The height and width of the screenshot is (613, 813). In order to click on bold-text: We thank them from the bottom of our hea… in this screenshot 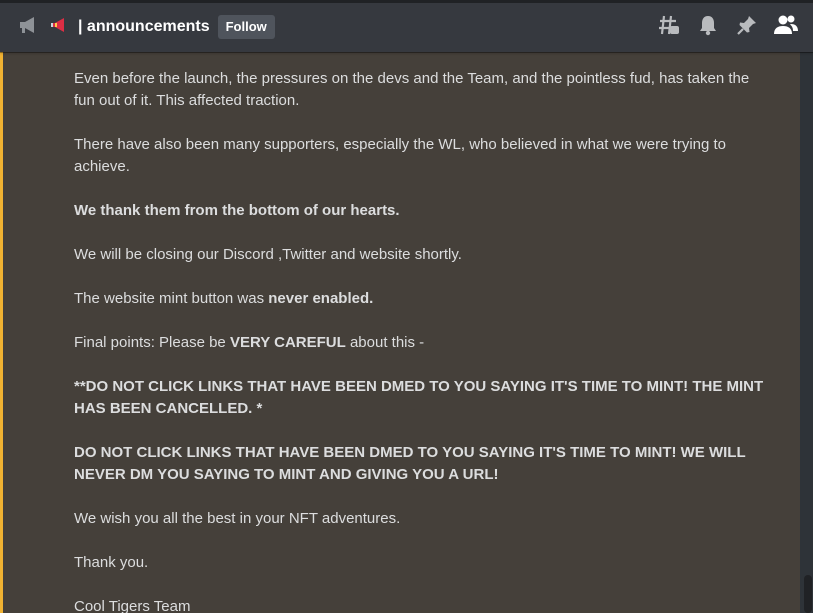, I will do `click(237, 210)`.